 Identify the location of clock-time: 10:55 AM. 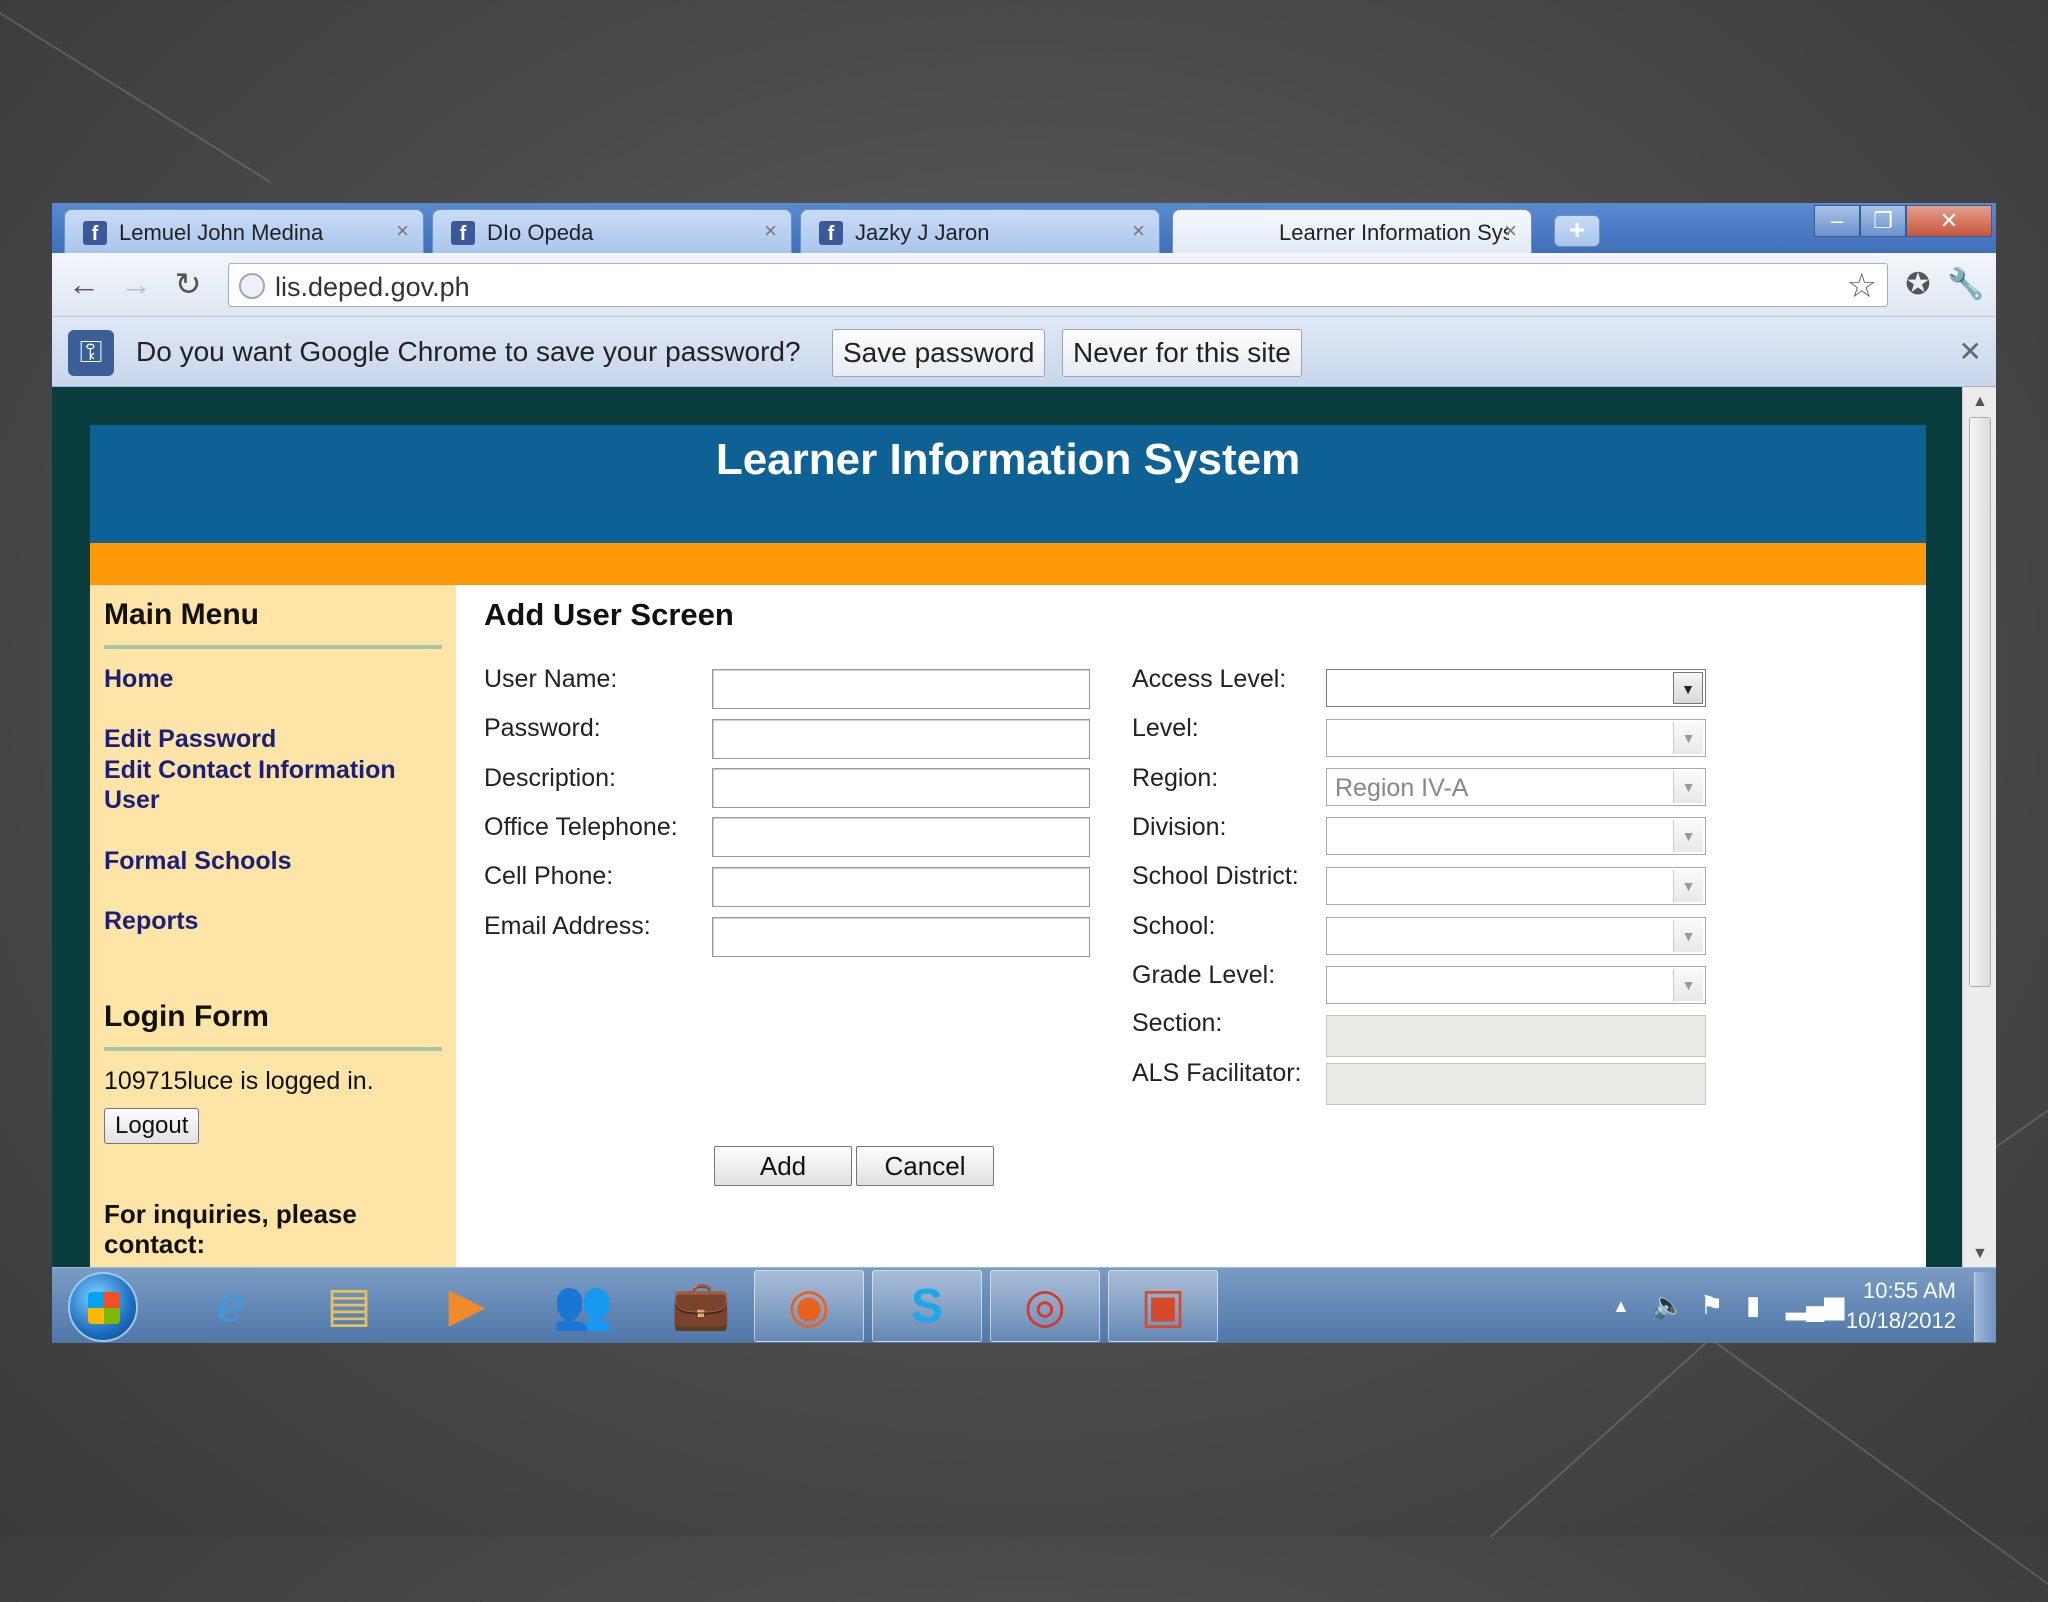
(1891, 1291).